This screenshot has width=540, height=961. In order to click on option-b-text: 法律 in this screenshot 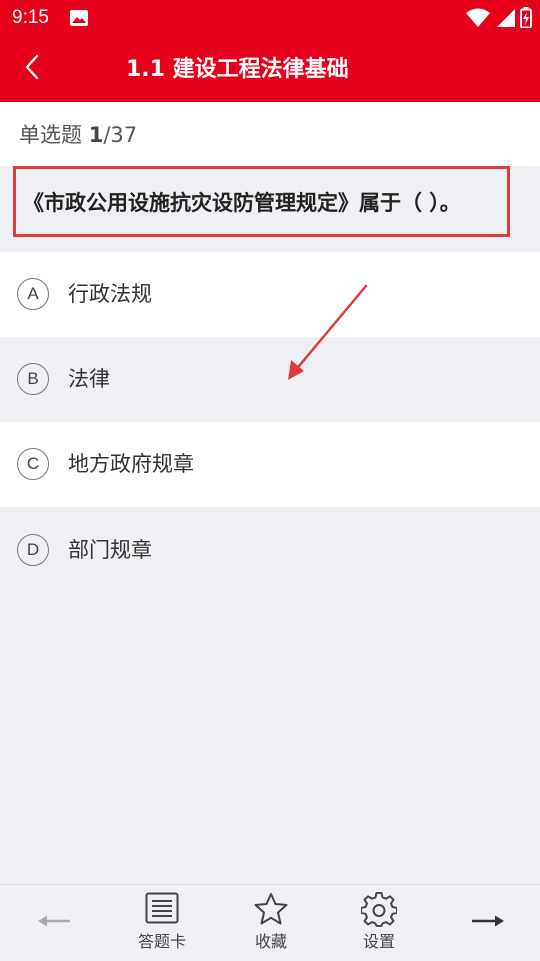, I will do `click(89, 379)`.